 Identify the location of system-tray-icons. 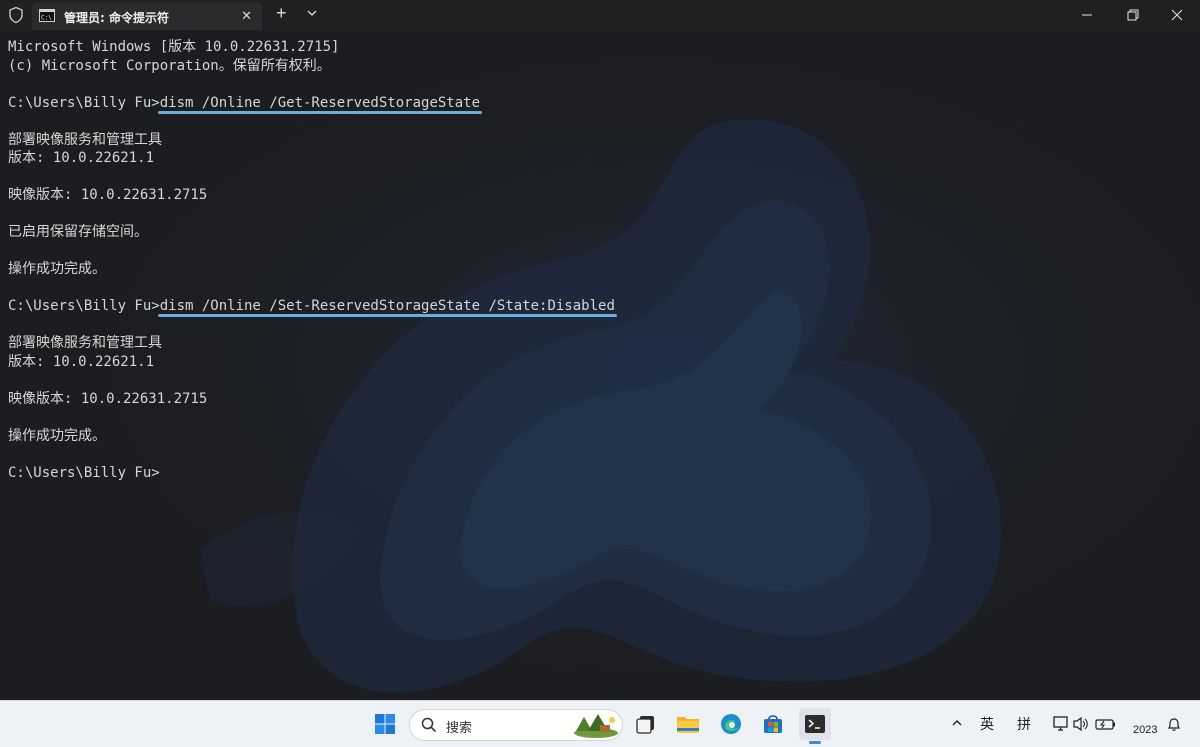
(1087, 724).